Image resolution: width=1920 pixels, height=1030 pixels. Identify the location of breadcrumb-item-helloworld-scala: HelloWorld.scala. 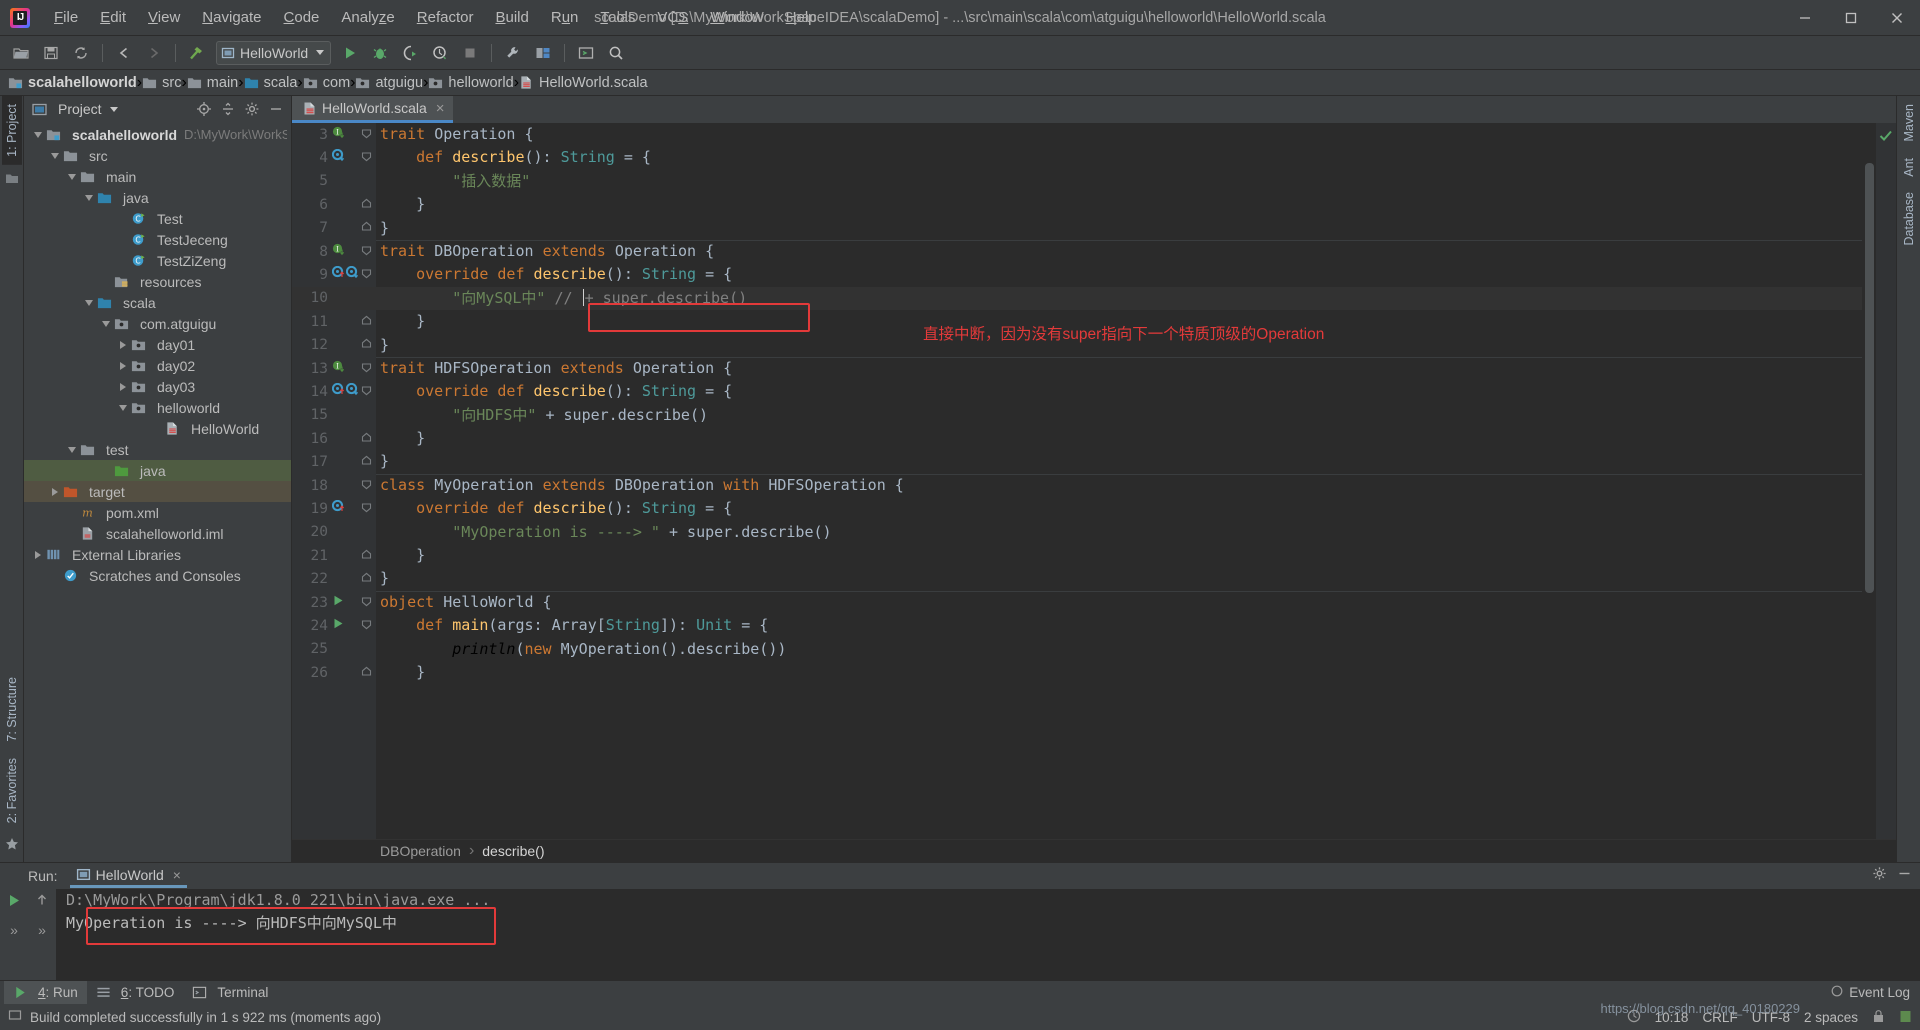
(583, 83).